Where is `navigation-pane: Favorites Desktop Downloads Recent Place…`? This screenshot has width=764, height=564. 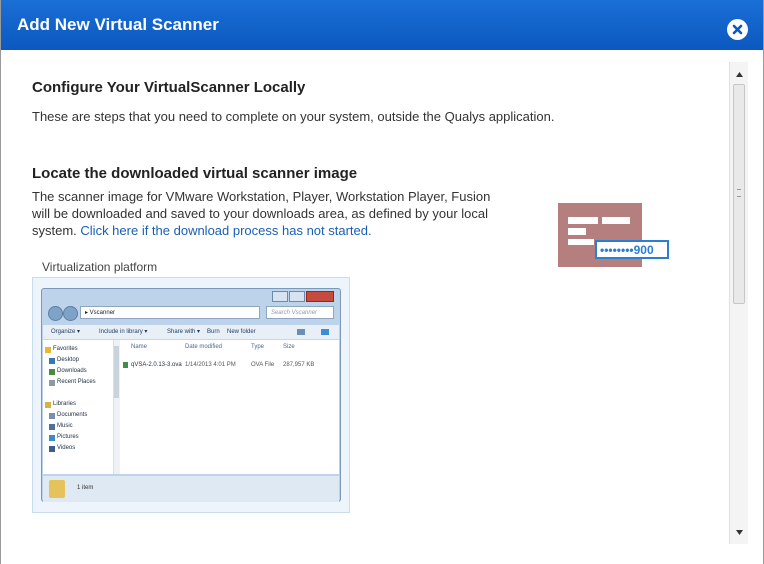 navigation-pane: Favorites Desktop Downloads Recent Place… is located at coordinates (81, 407).